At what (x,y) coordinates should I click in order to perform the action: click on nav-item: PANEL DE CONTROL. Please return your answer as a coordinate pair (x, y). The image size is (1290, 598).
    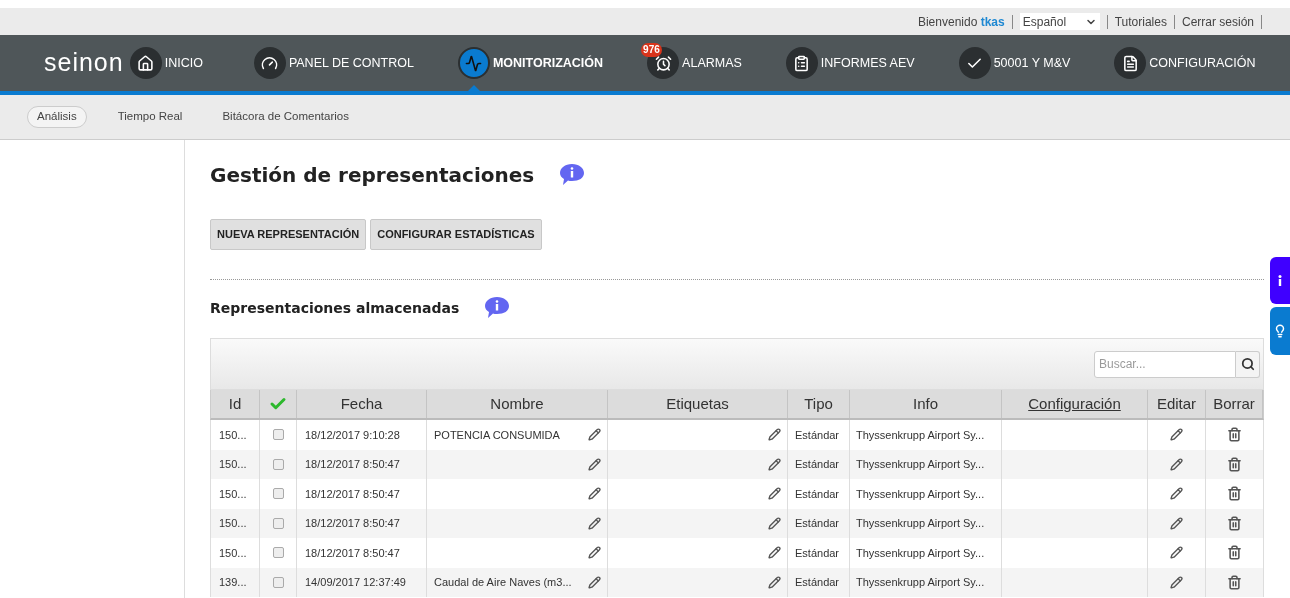
    Looking at the image, I should click on (330, 63).